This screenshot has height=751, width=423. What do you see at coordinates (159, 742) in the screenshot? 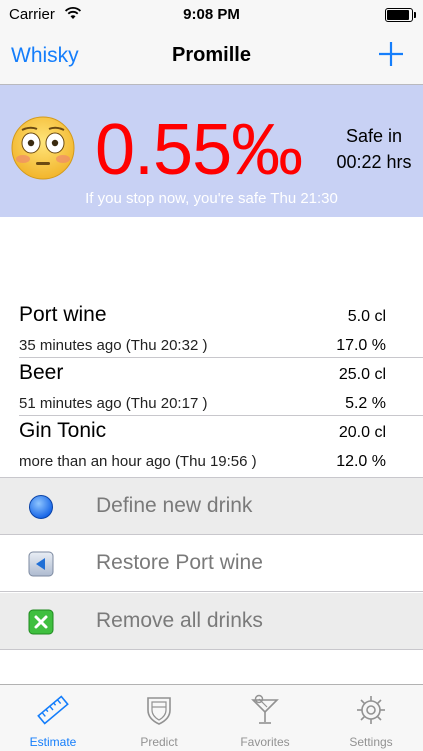
I see `tab-label: Predict` at bounding box center [159, 742].